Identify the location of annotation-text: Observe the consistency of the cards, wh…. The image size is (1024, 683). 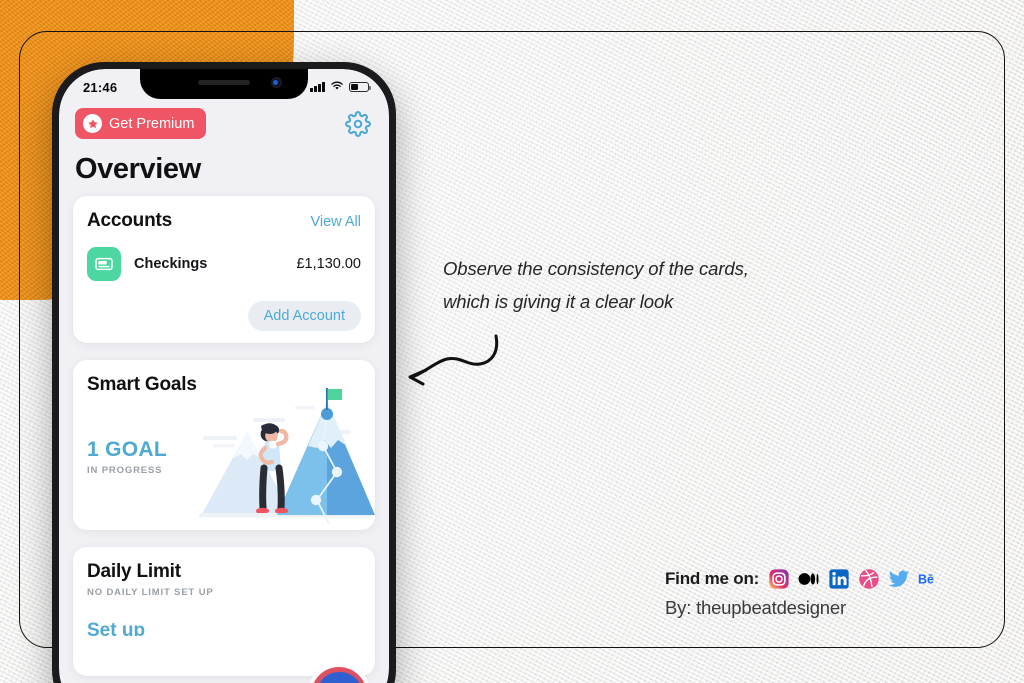
(643, 286).